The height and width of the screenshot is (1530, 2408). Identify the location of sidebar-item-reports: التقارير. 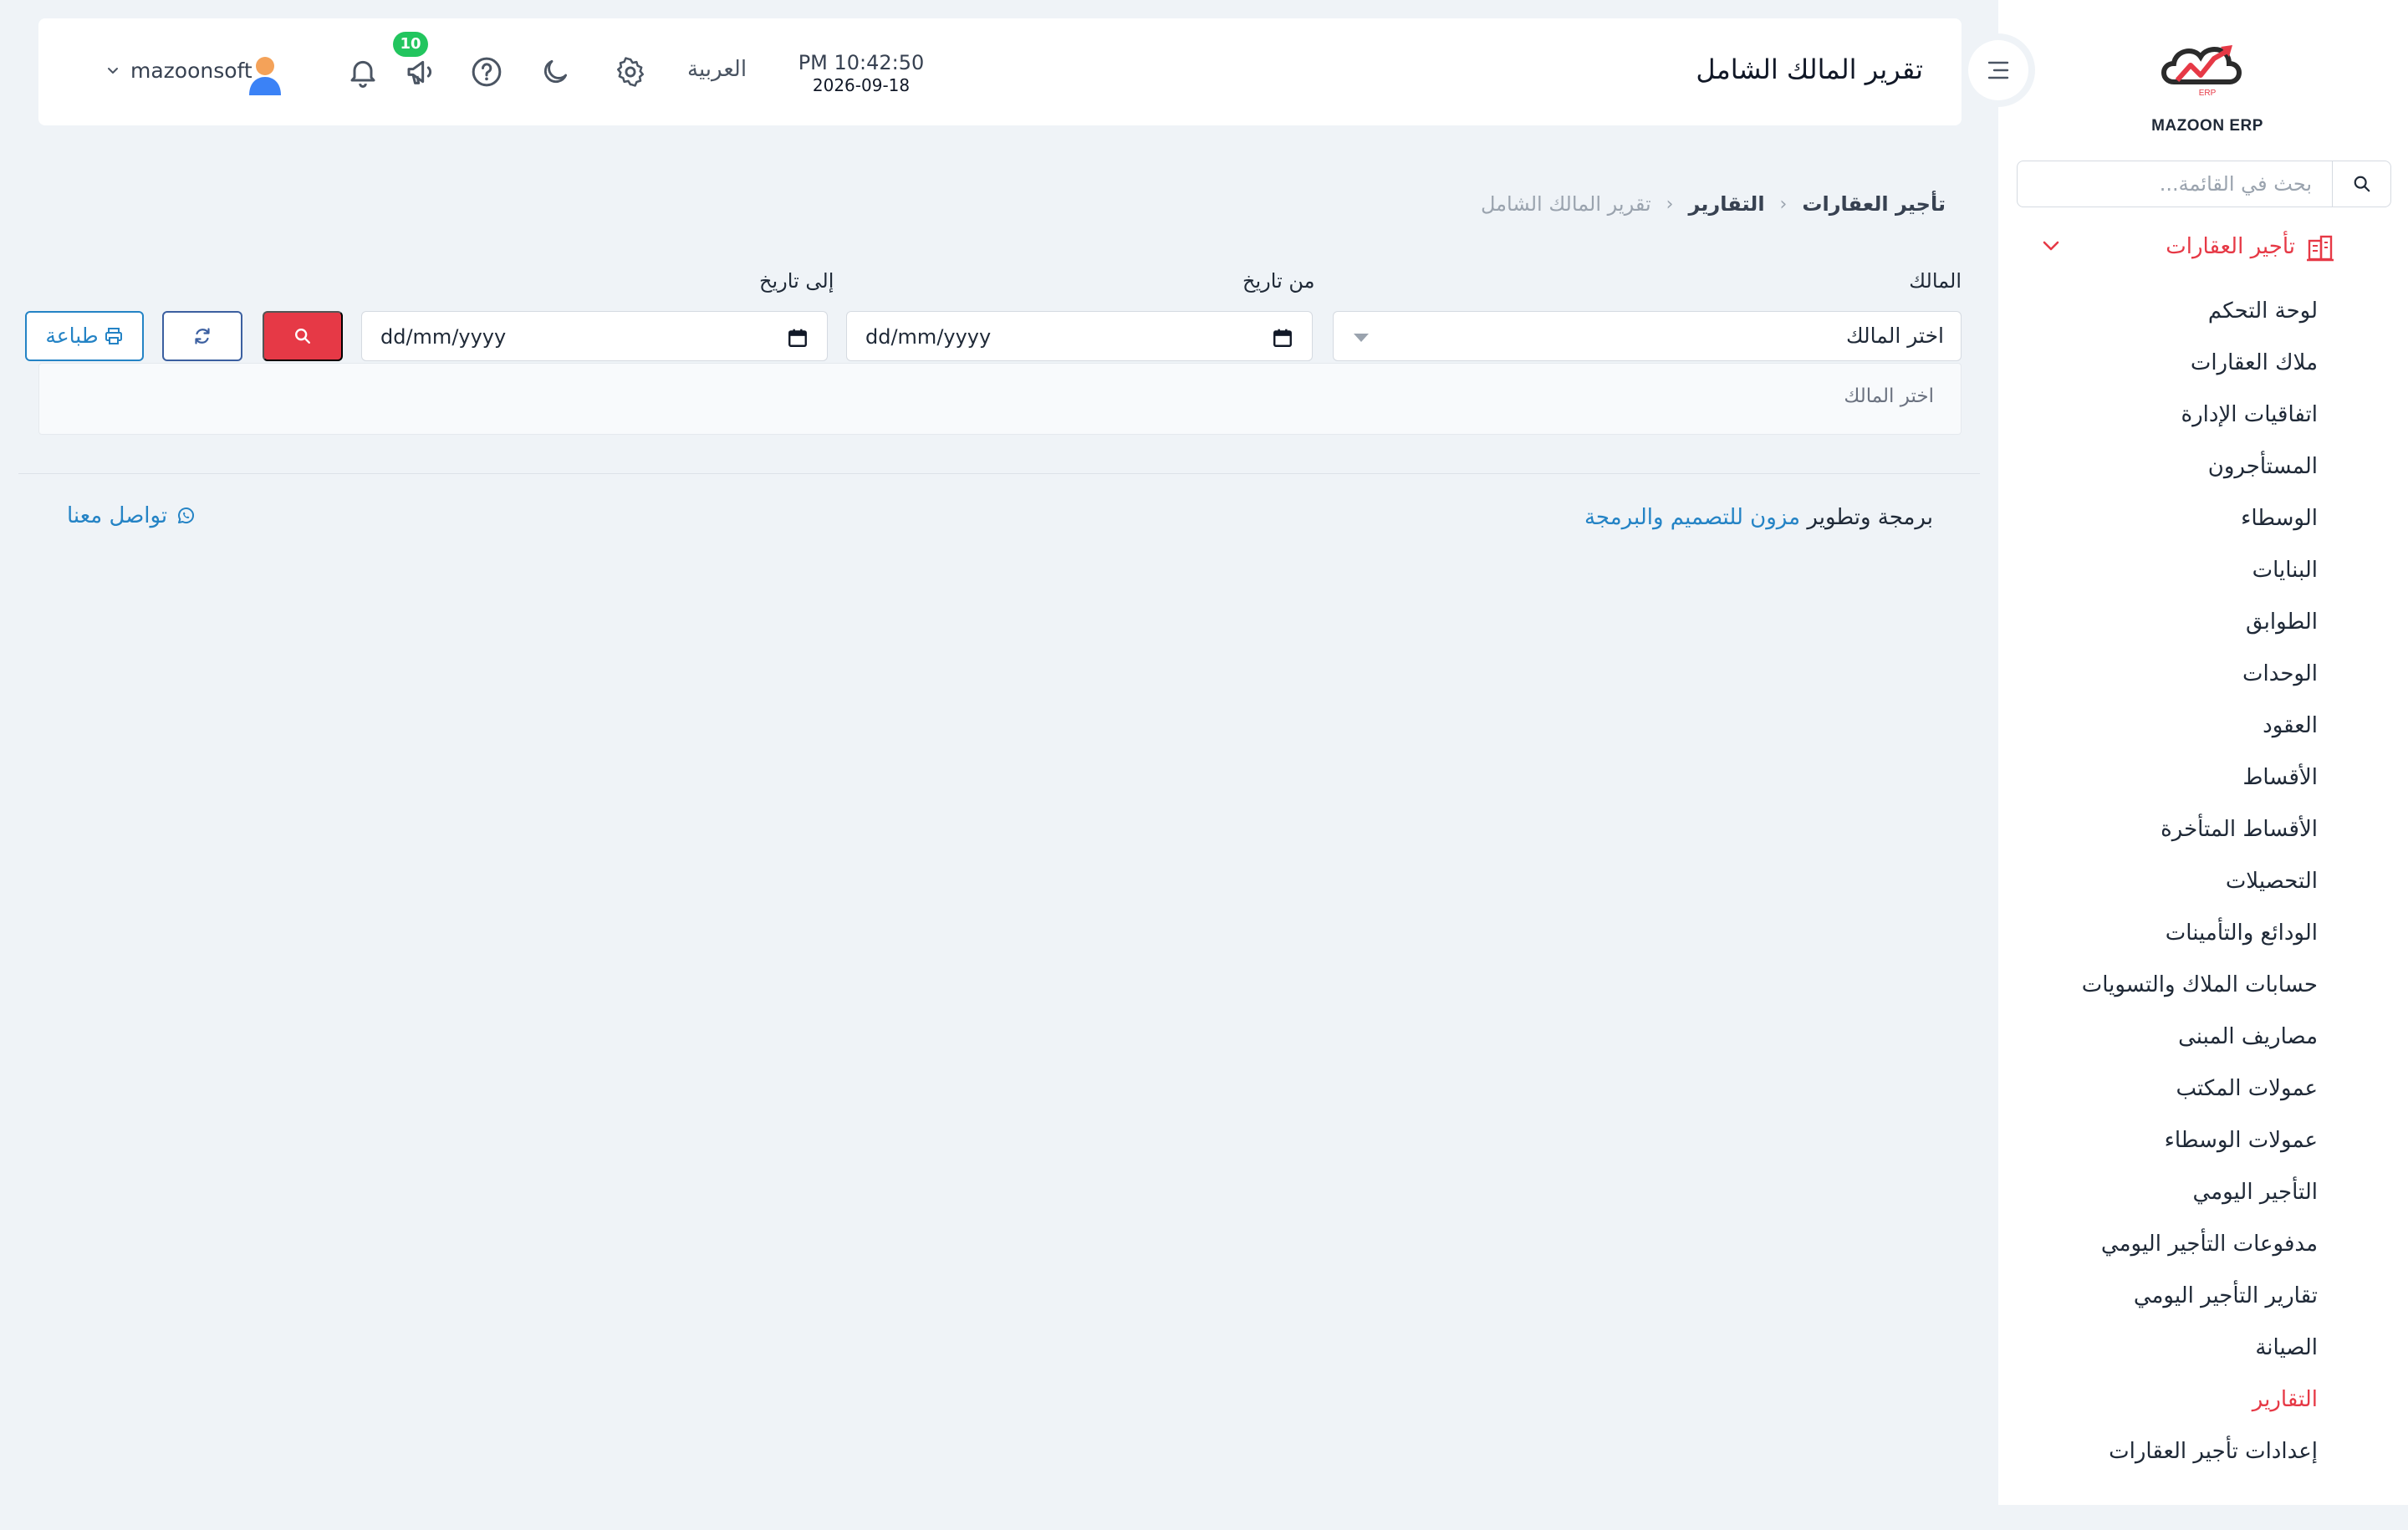
(2167, 1409).